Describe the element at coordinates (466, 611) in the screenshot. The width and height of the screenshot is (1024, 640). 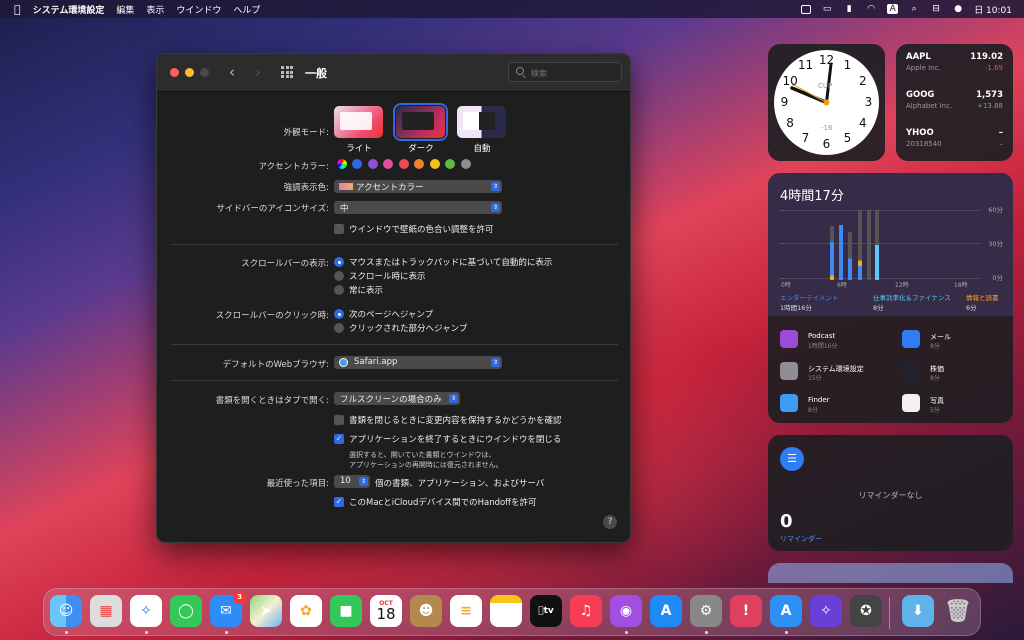
I see `reminders-icon: ≡` at that location.